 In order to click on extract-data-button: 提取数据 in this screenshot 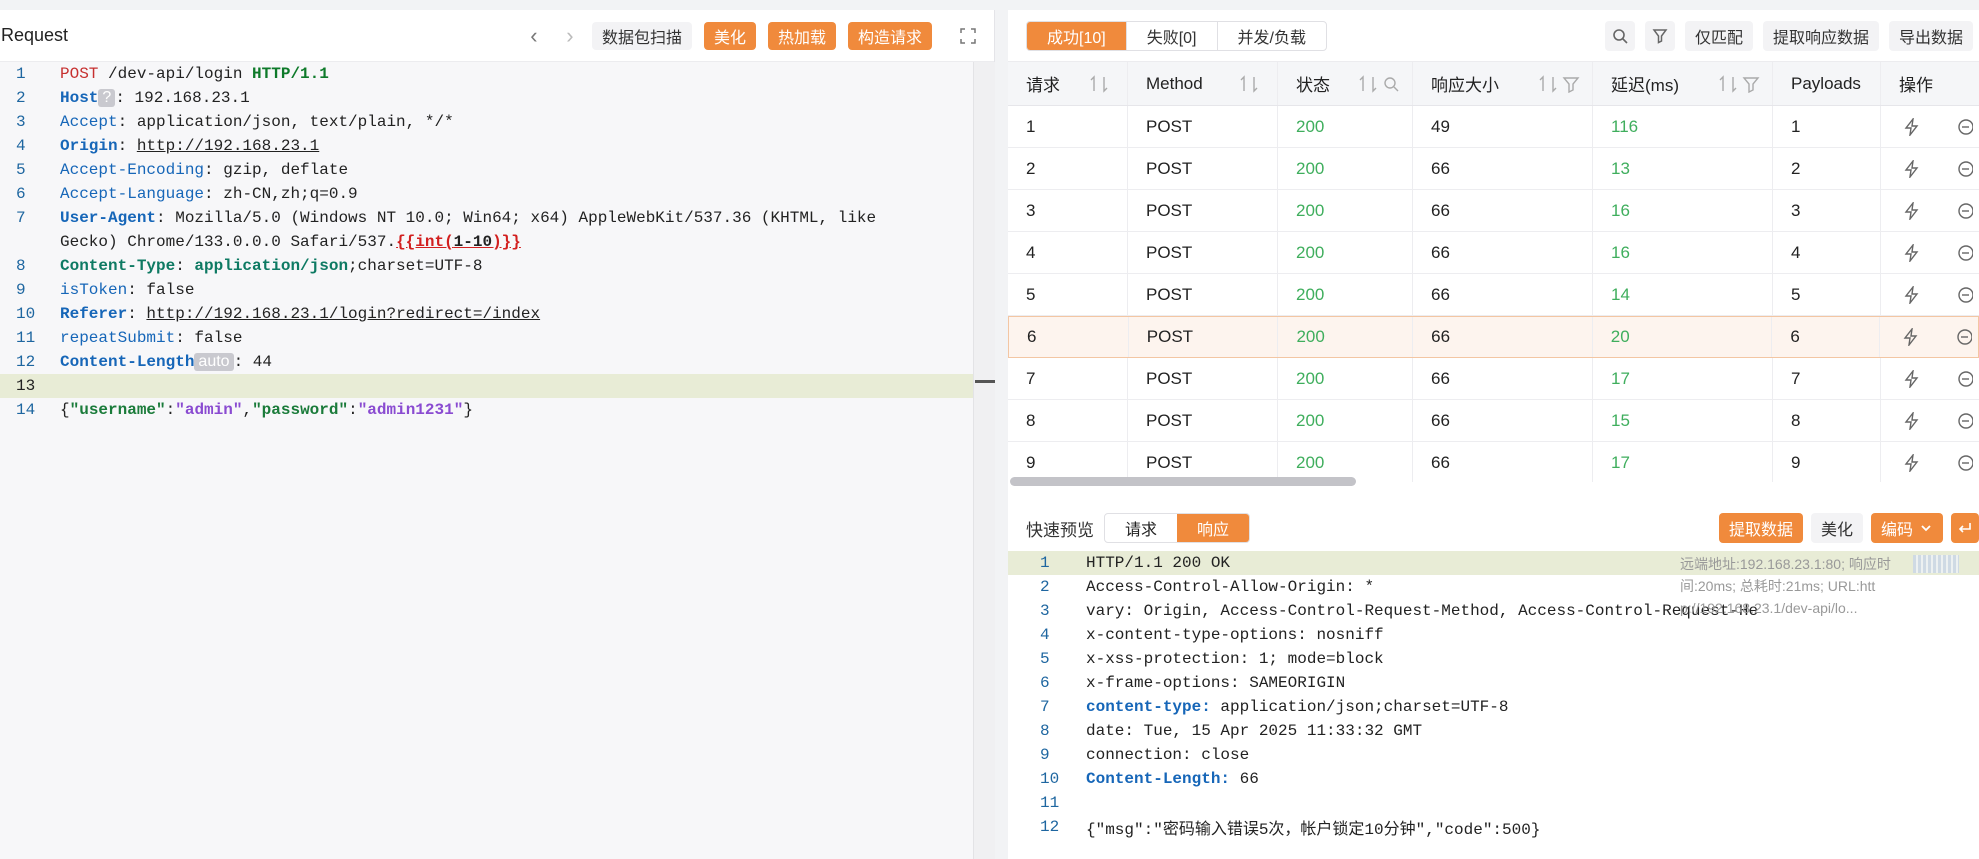, I will do `click(1760, 528)`.